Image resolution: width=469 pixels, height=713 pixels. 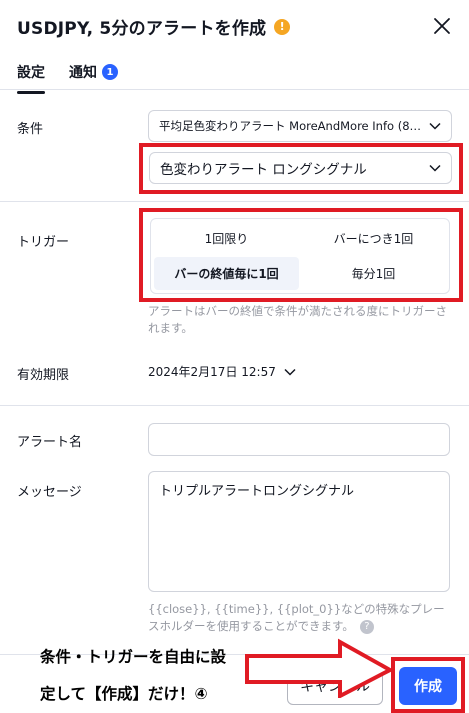 I want to click on message-label: メッセージ, so click(x=49, y=492).